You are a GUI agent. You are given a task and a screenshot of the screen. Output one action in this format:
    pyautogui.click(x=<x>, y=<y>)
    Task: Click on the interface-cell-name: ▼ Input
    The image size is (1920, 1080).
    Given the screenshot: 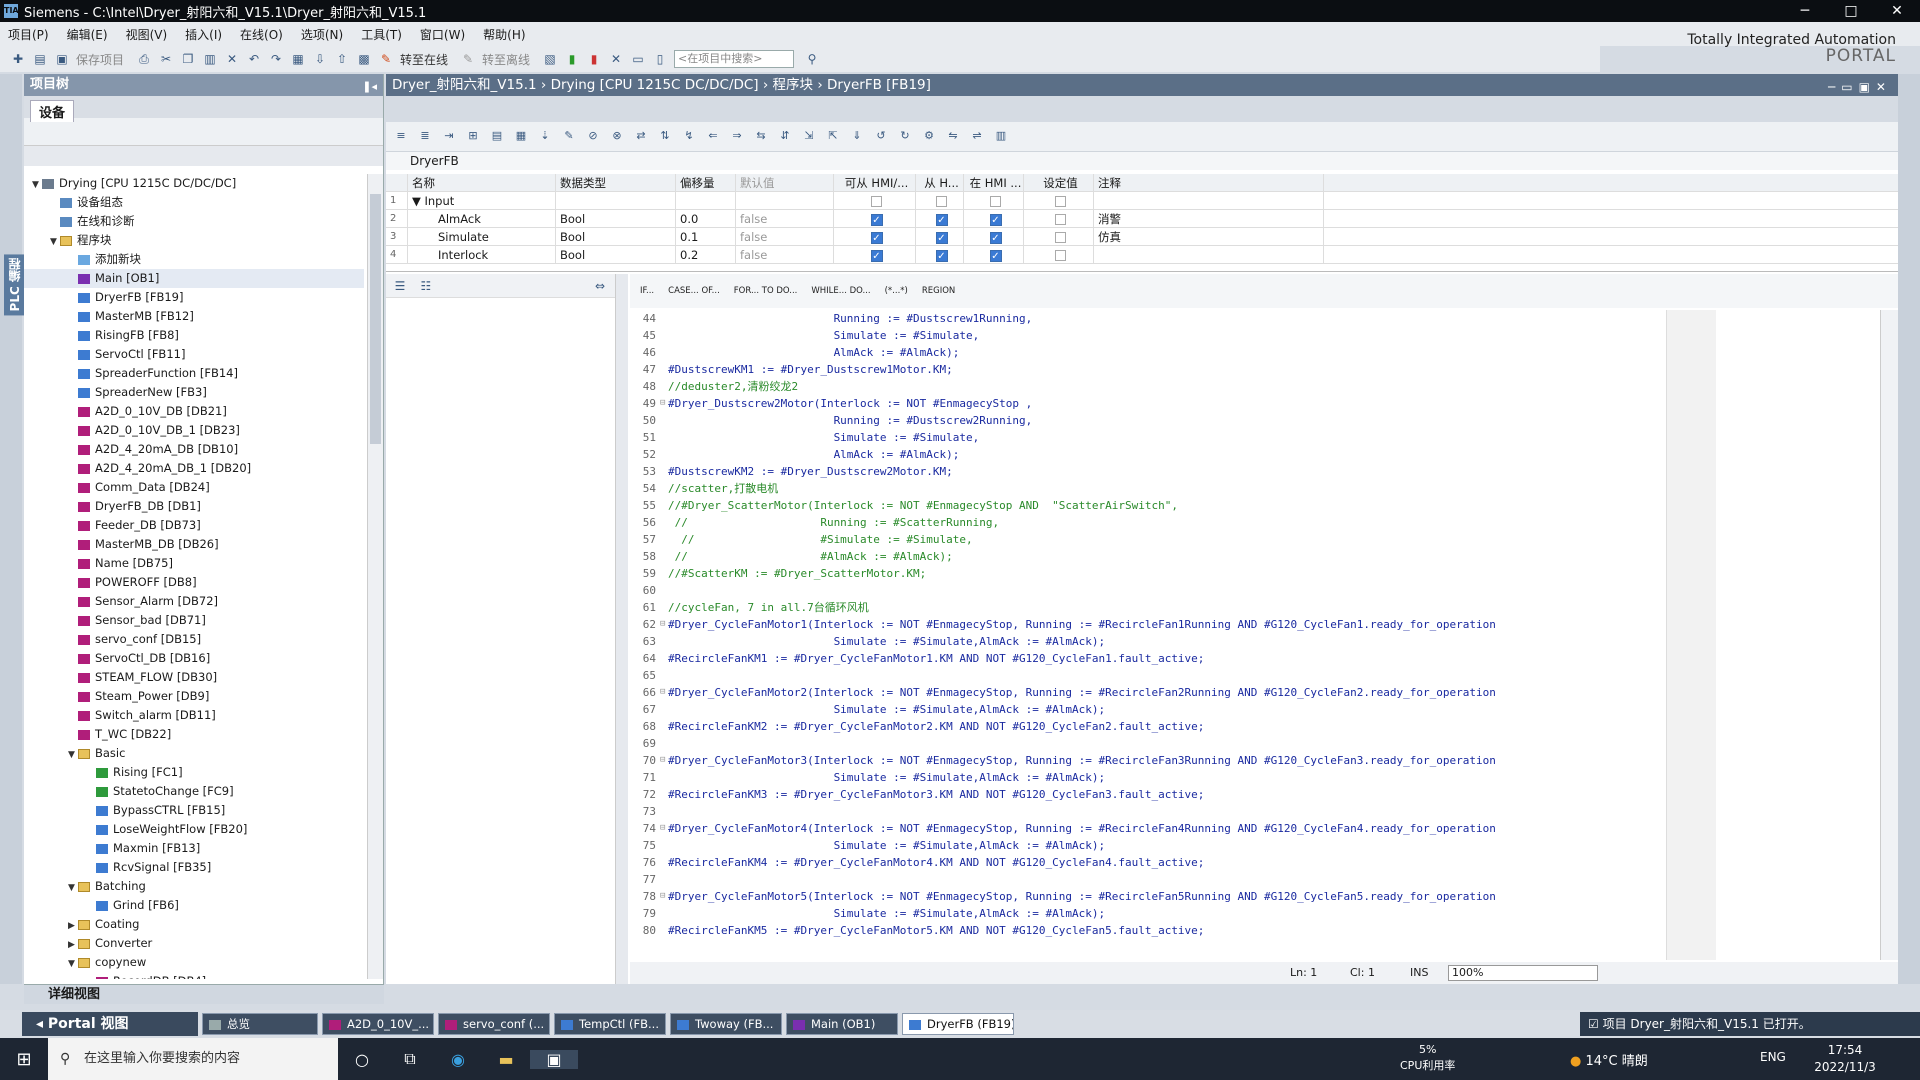 What is the action you would take?
    pyautogui.click(x=482, y=200)
    